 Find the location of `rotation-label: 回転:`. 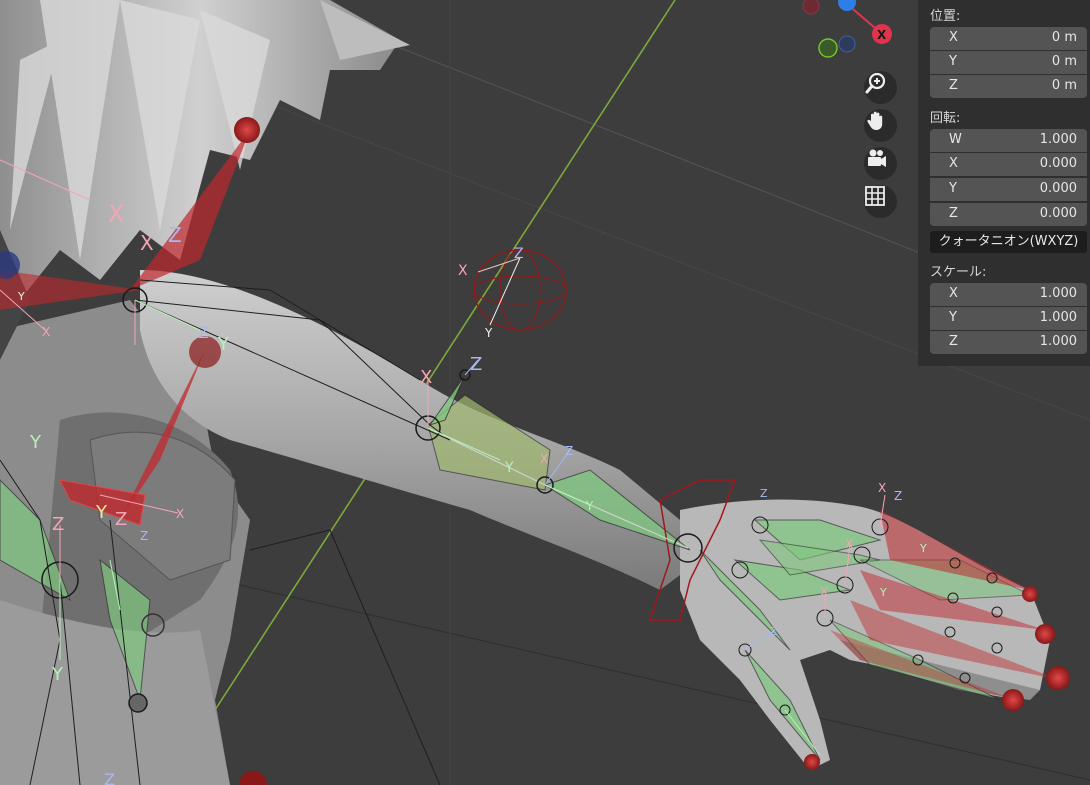

rotation-label: 回転: is located at coordinates (945, 118).